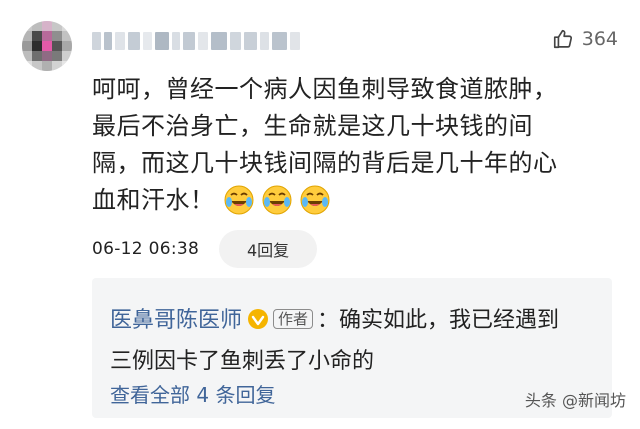 This screenshot has width=640, height=429. I want to click on comment-line-1: 呵呵，曾经一个病人因鱼刺导致食道脓肿，, so click(325, 89).